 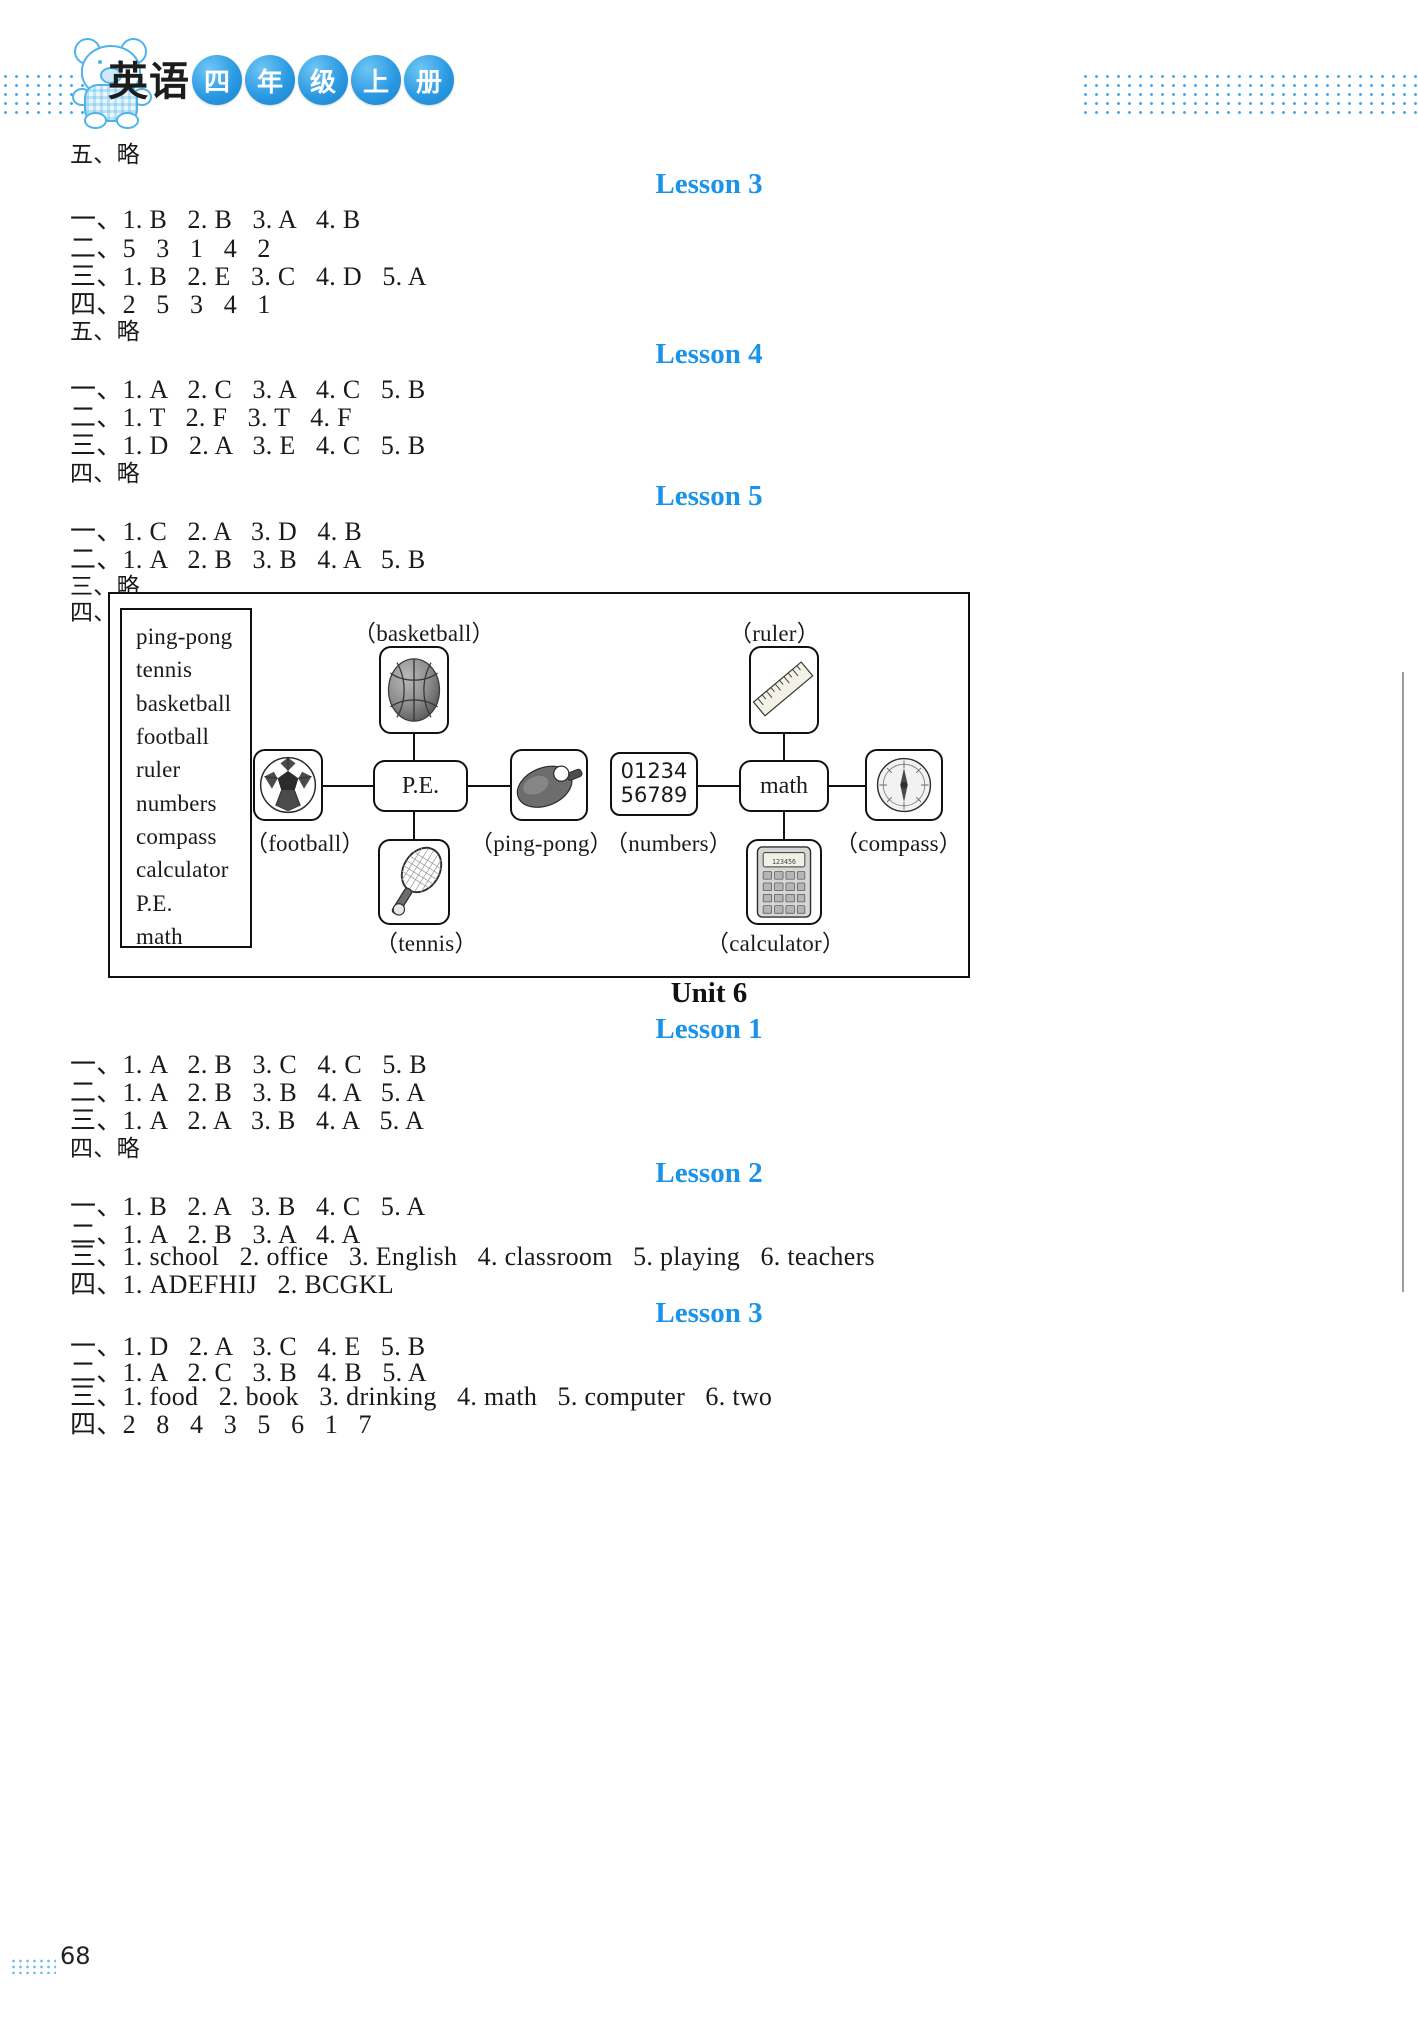 I want to click on answer-line-u5l3-4: 四、2 5 3 4 1, so click(x=170, y=304).